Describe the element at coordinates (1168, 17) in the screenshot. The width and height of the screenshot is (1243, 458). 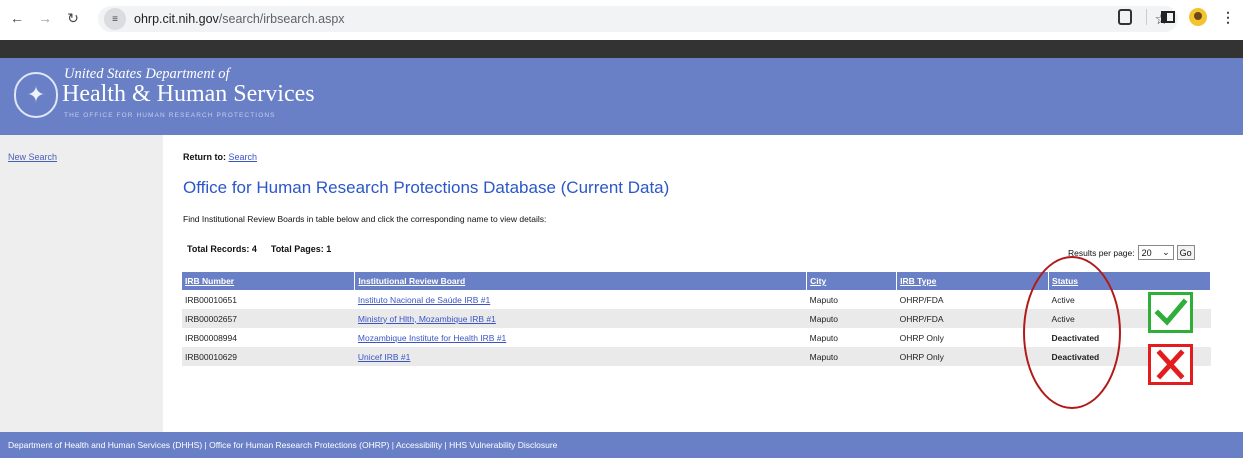
I see `side-panel-icon` at that location.